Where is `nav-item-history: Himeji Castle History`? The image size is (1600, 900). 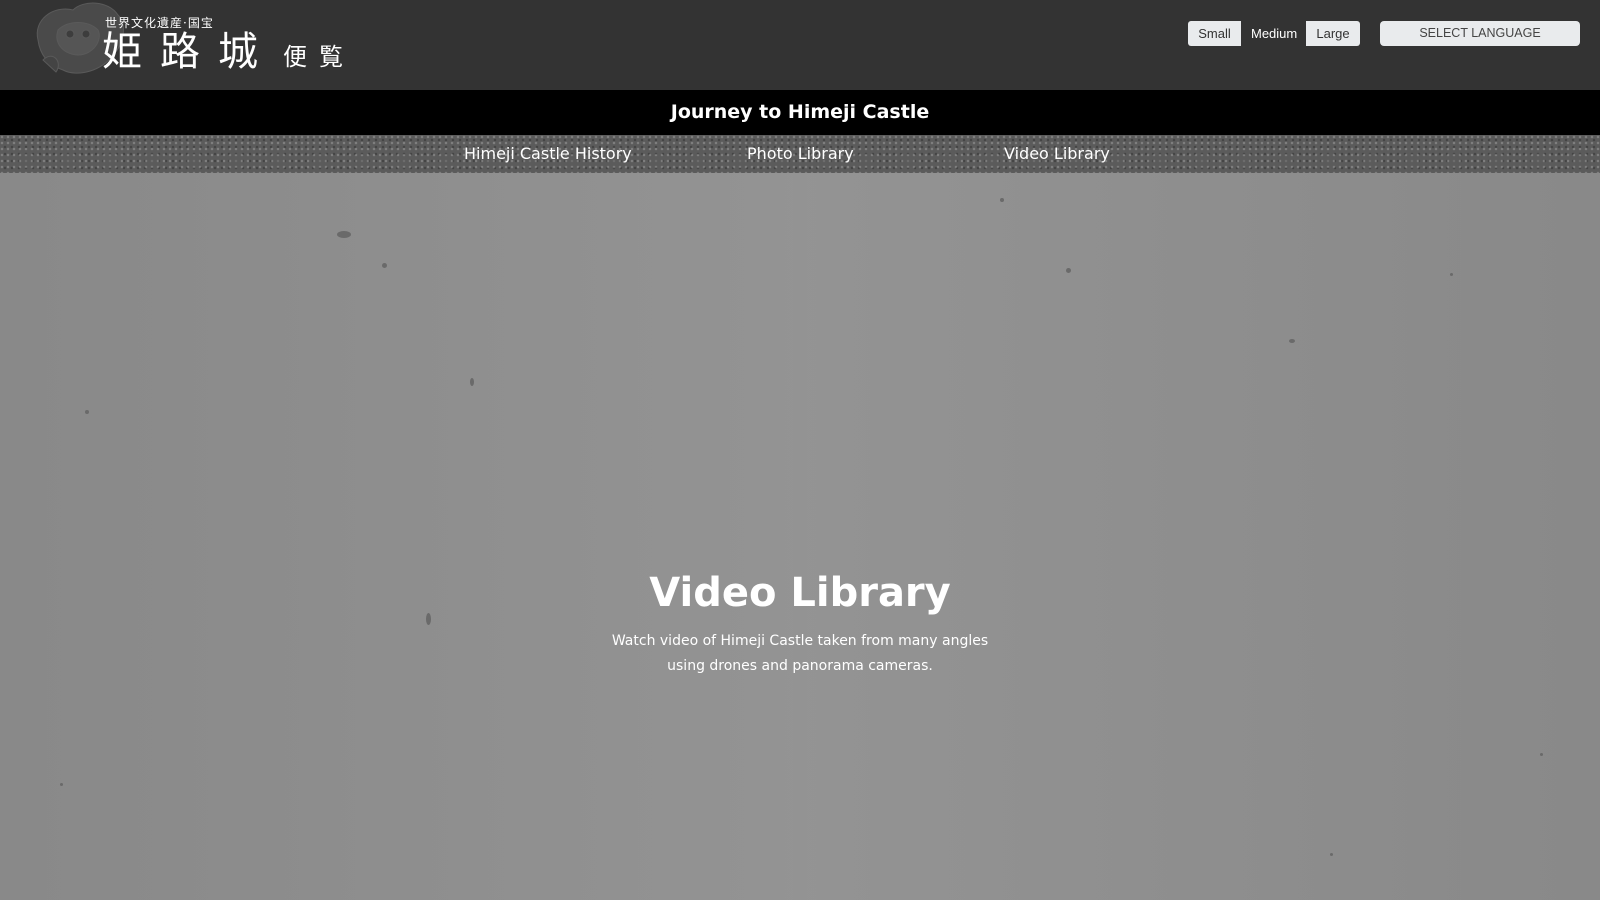 nav-item-history: Himeji Castle History is located at coordinates (548, 154).